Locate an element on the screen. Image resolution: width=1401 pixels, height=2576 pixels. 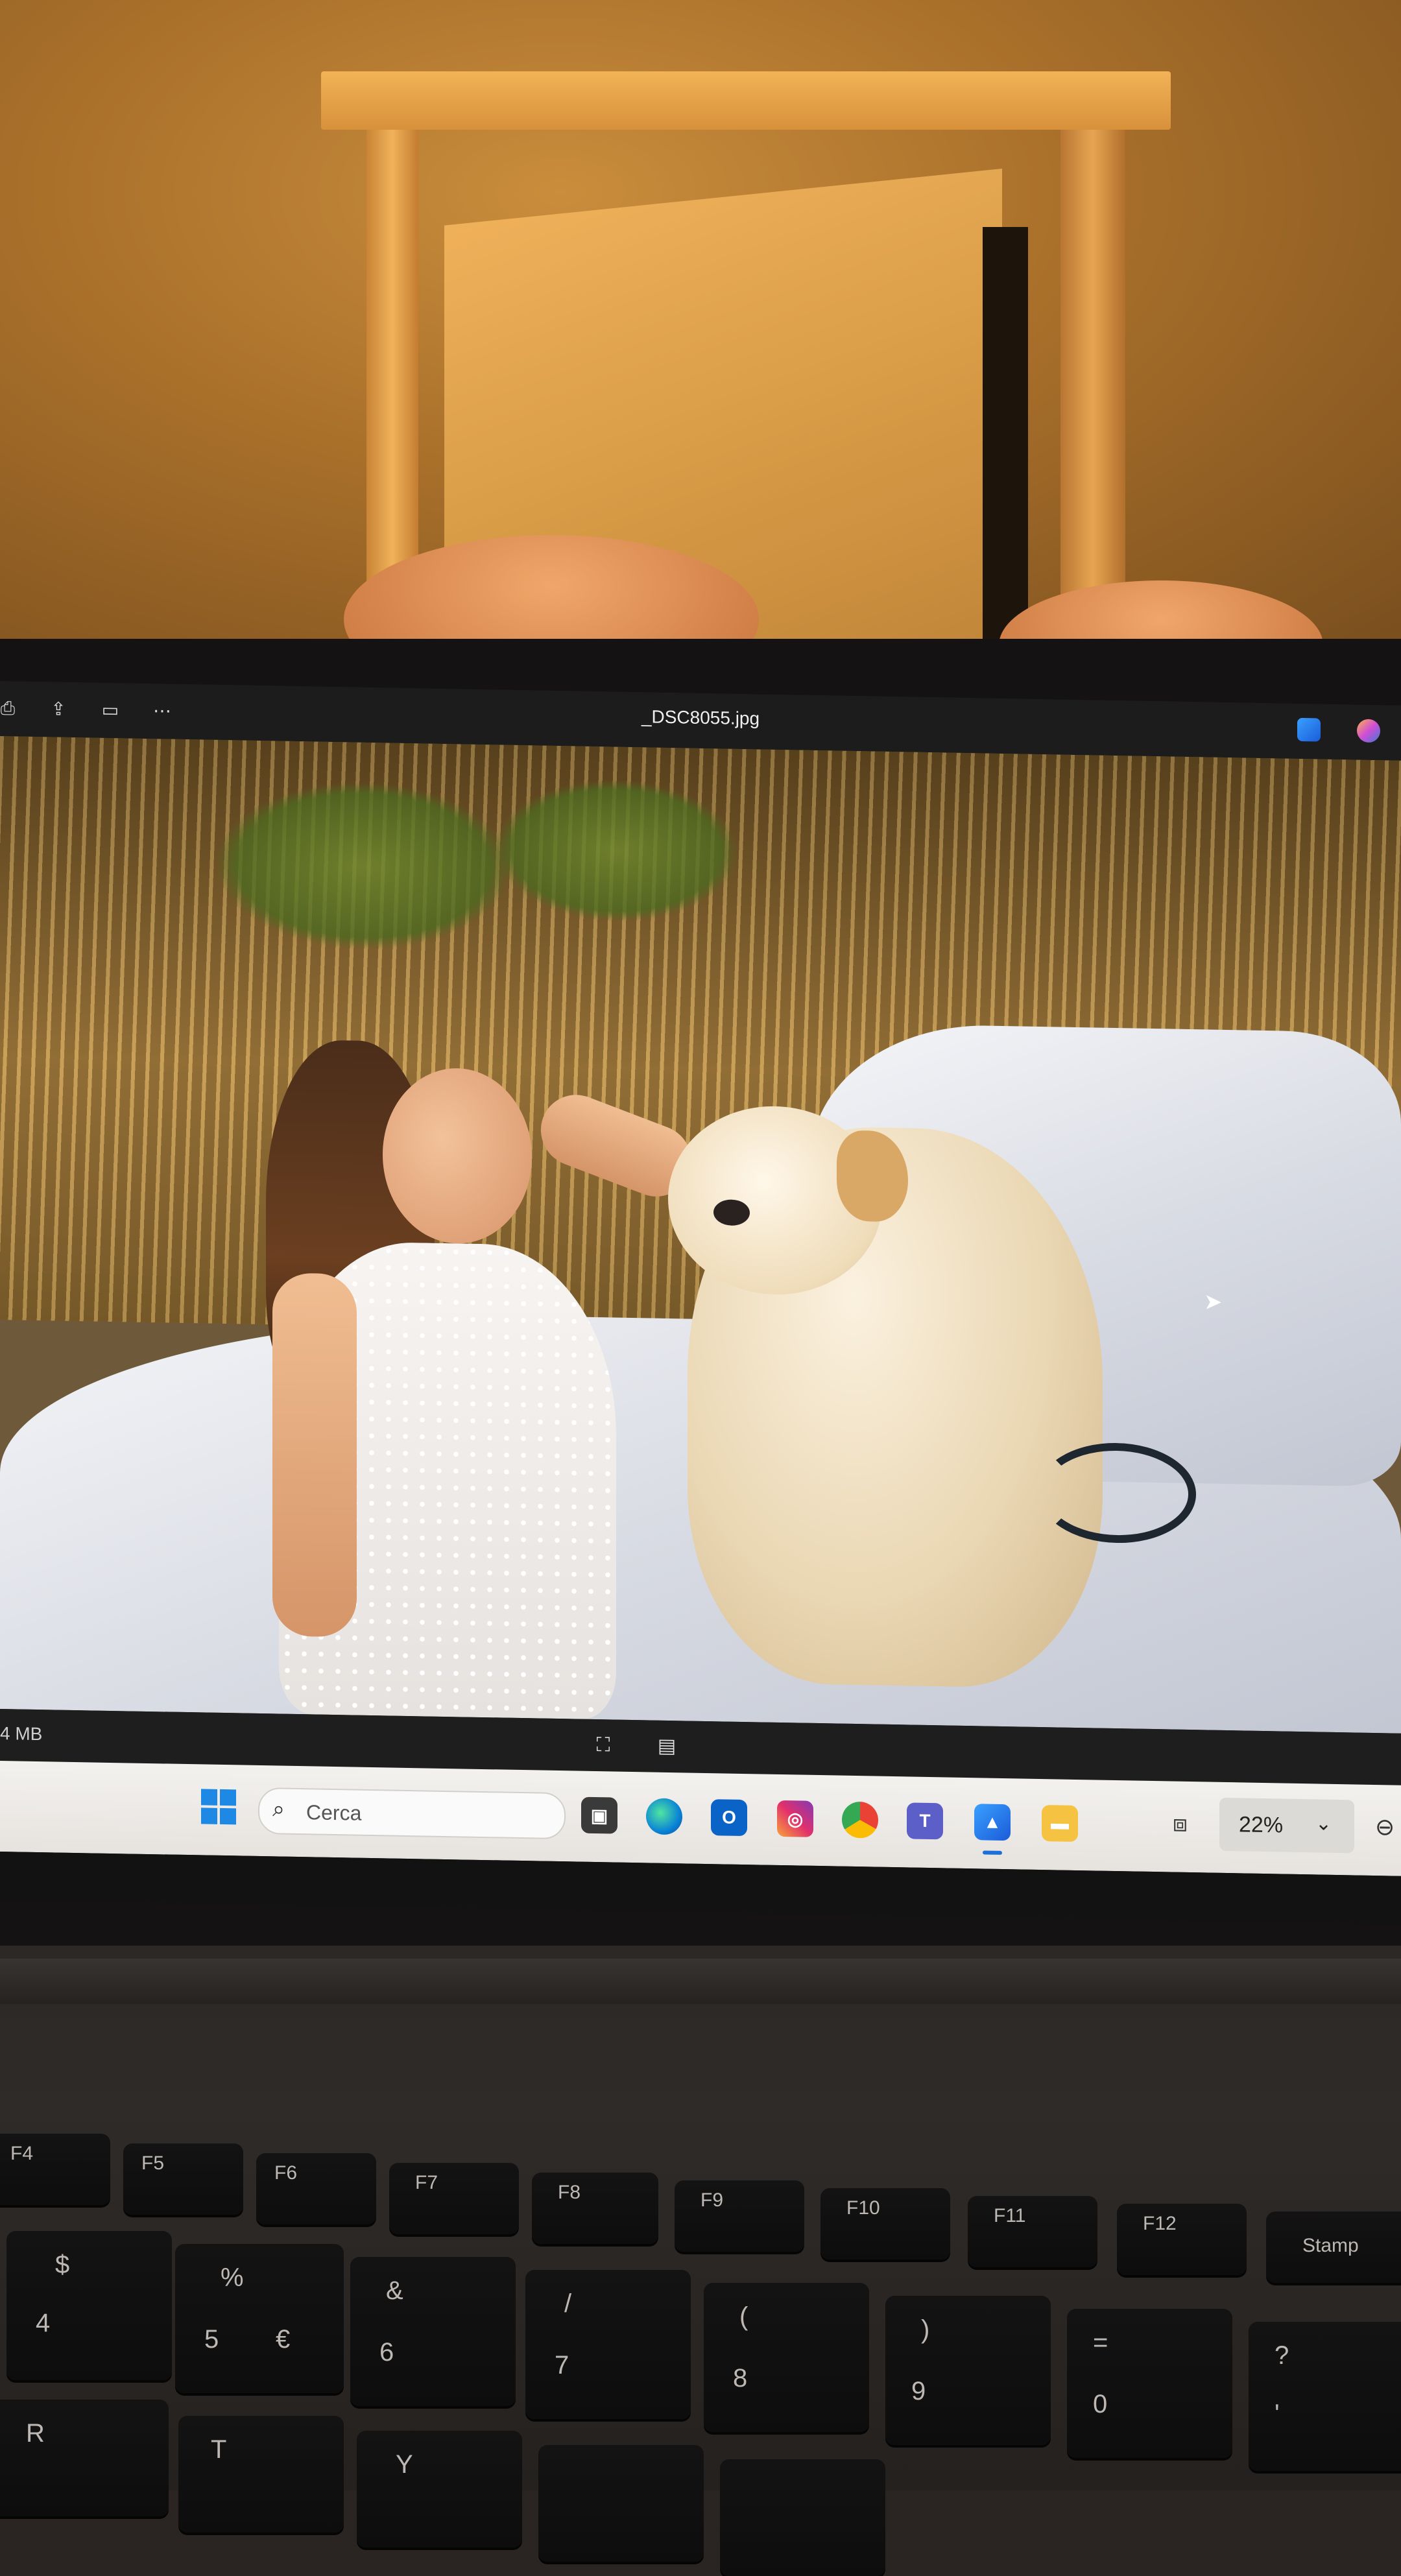
instagram-icon: ◎ is located at coordinates (795, 1818).